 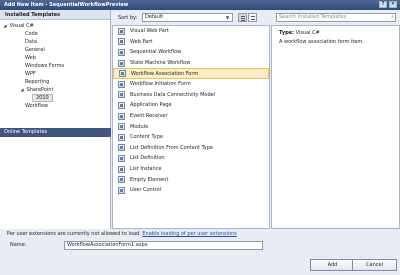 What do you see at coordinates (313, 17) in the screenshot?
I see `search-placeholder: Search Installed Templates` at bounding box center [313, 17].